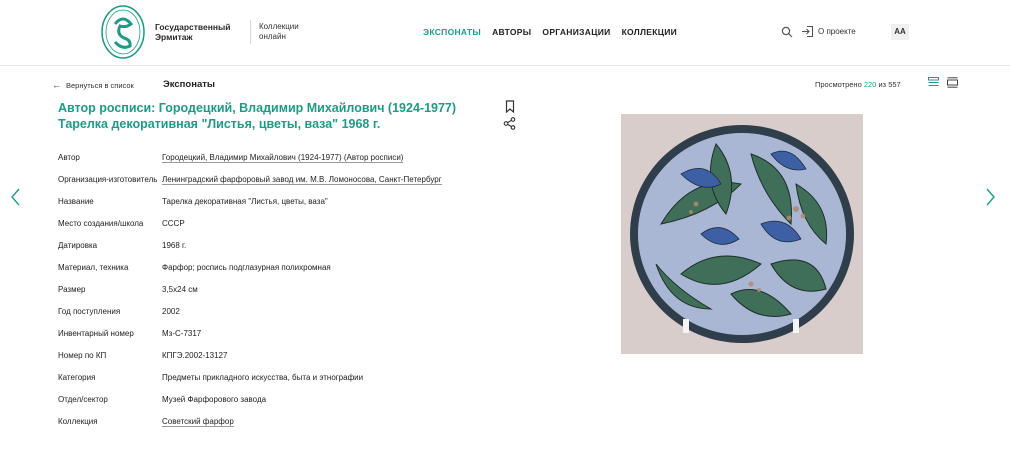 This screenshot has width=1010, height=453. Describe the element at coordinates (119, 311) in the screenshot. I see `property-row: Год поступления 2002` at that location.